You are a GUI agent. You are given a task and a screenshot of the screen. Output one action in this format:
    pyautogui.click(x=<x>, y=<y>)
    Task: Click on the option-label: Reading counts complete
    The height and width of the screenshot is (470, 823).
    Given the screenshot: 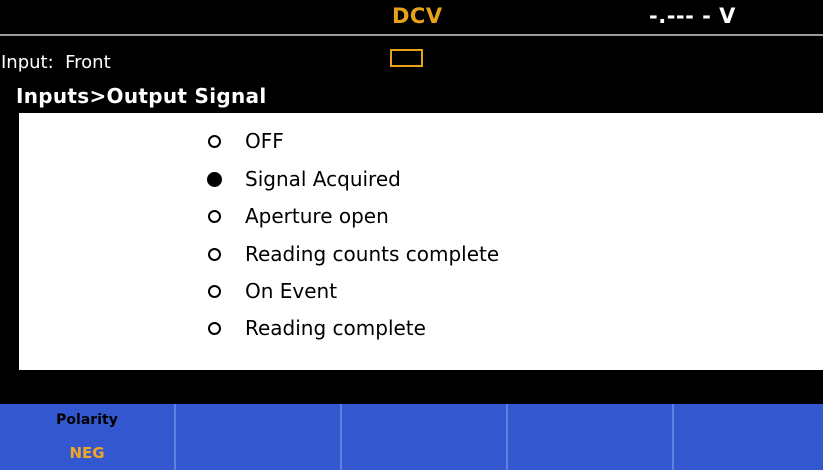 What is the action you would take?
    pyautogui.click(x=372, y=254)
    